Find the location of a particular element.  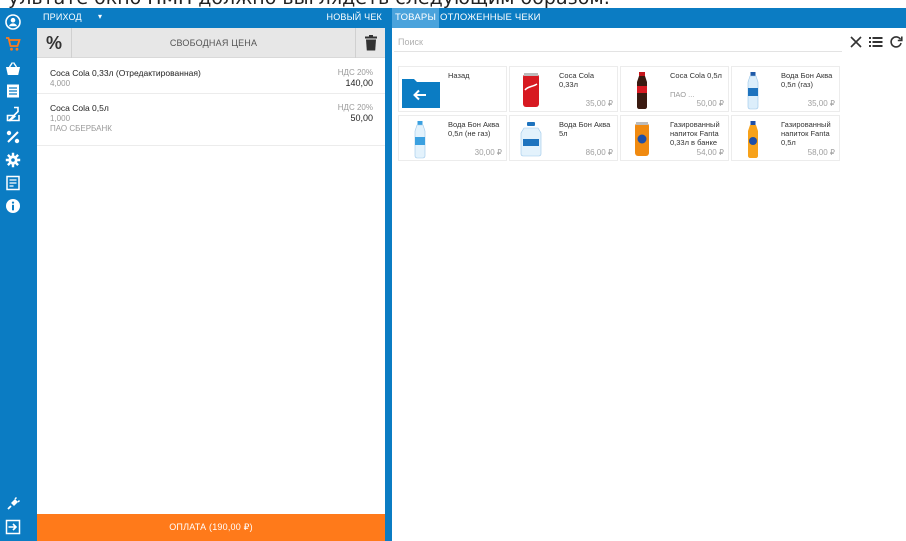

user-icon is located at coordinates (13, 22).